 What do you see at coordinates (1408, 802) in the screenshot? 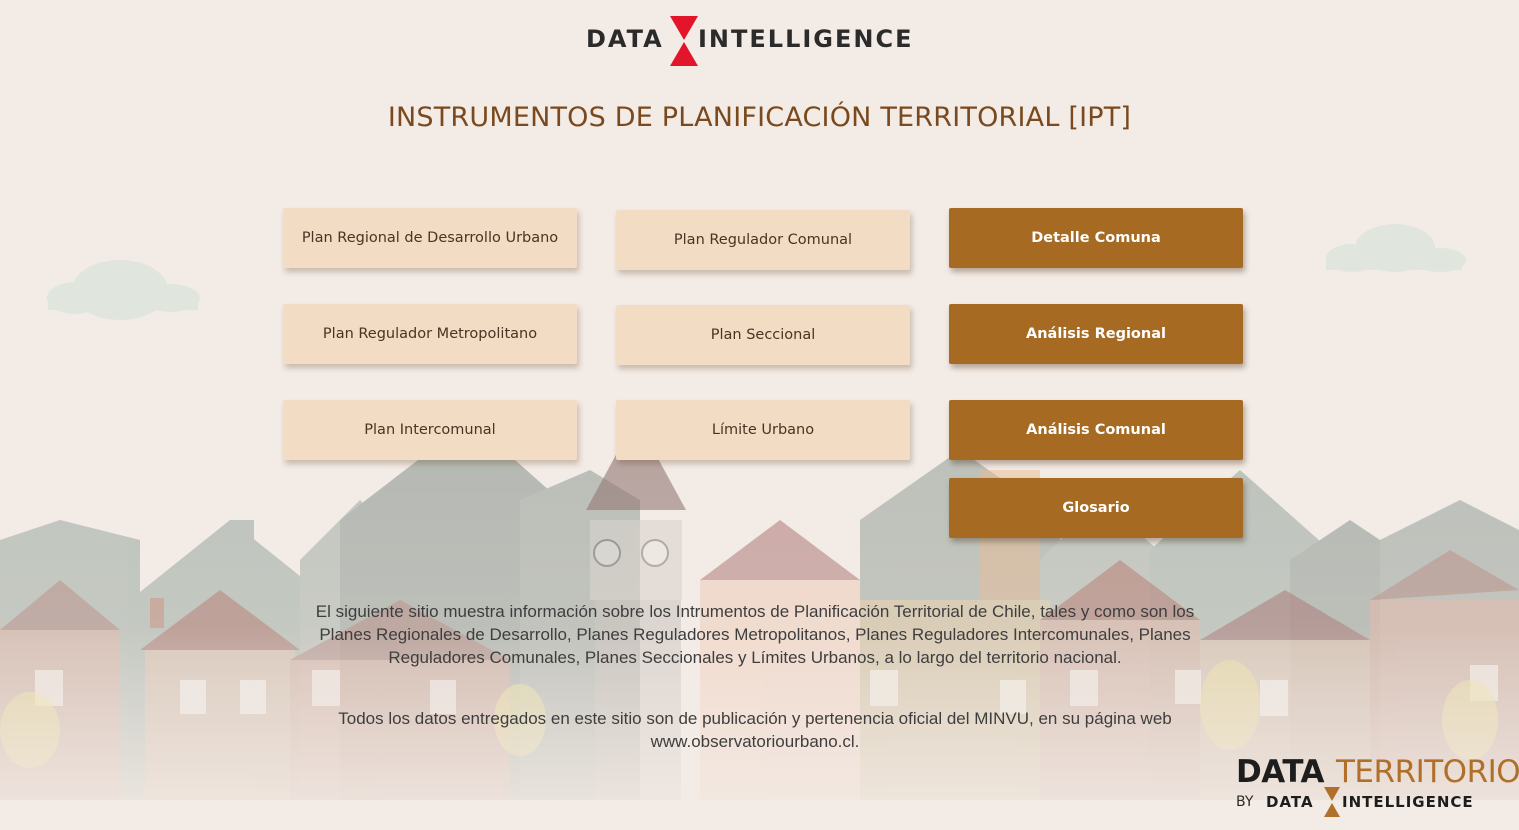
I see `brand-intelligence-word: INTELLIGENCE` at bounding box center [1408, 802].